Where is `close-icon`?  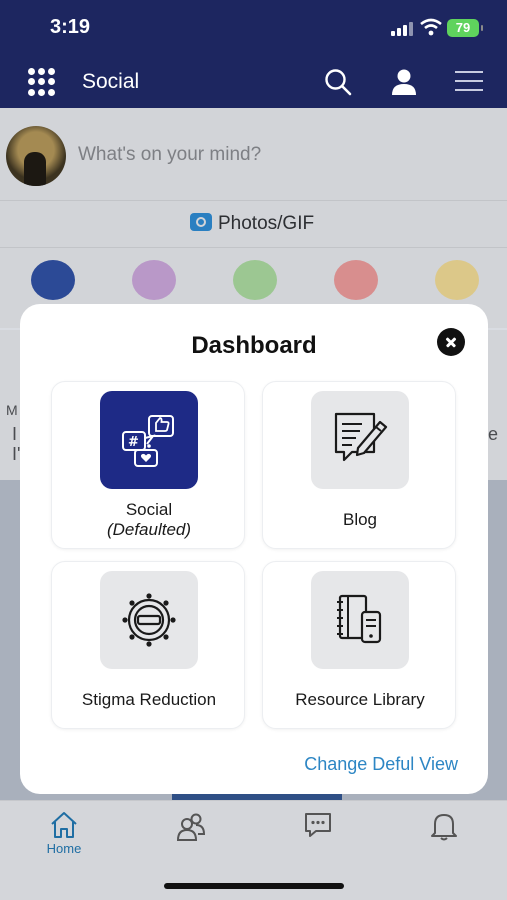 close-icon is located at coordinates (451, 342).